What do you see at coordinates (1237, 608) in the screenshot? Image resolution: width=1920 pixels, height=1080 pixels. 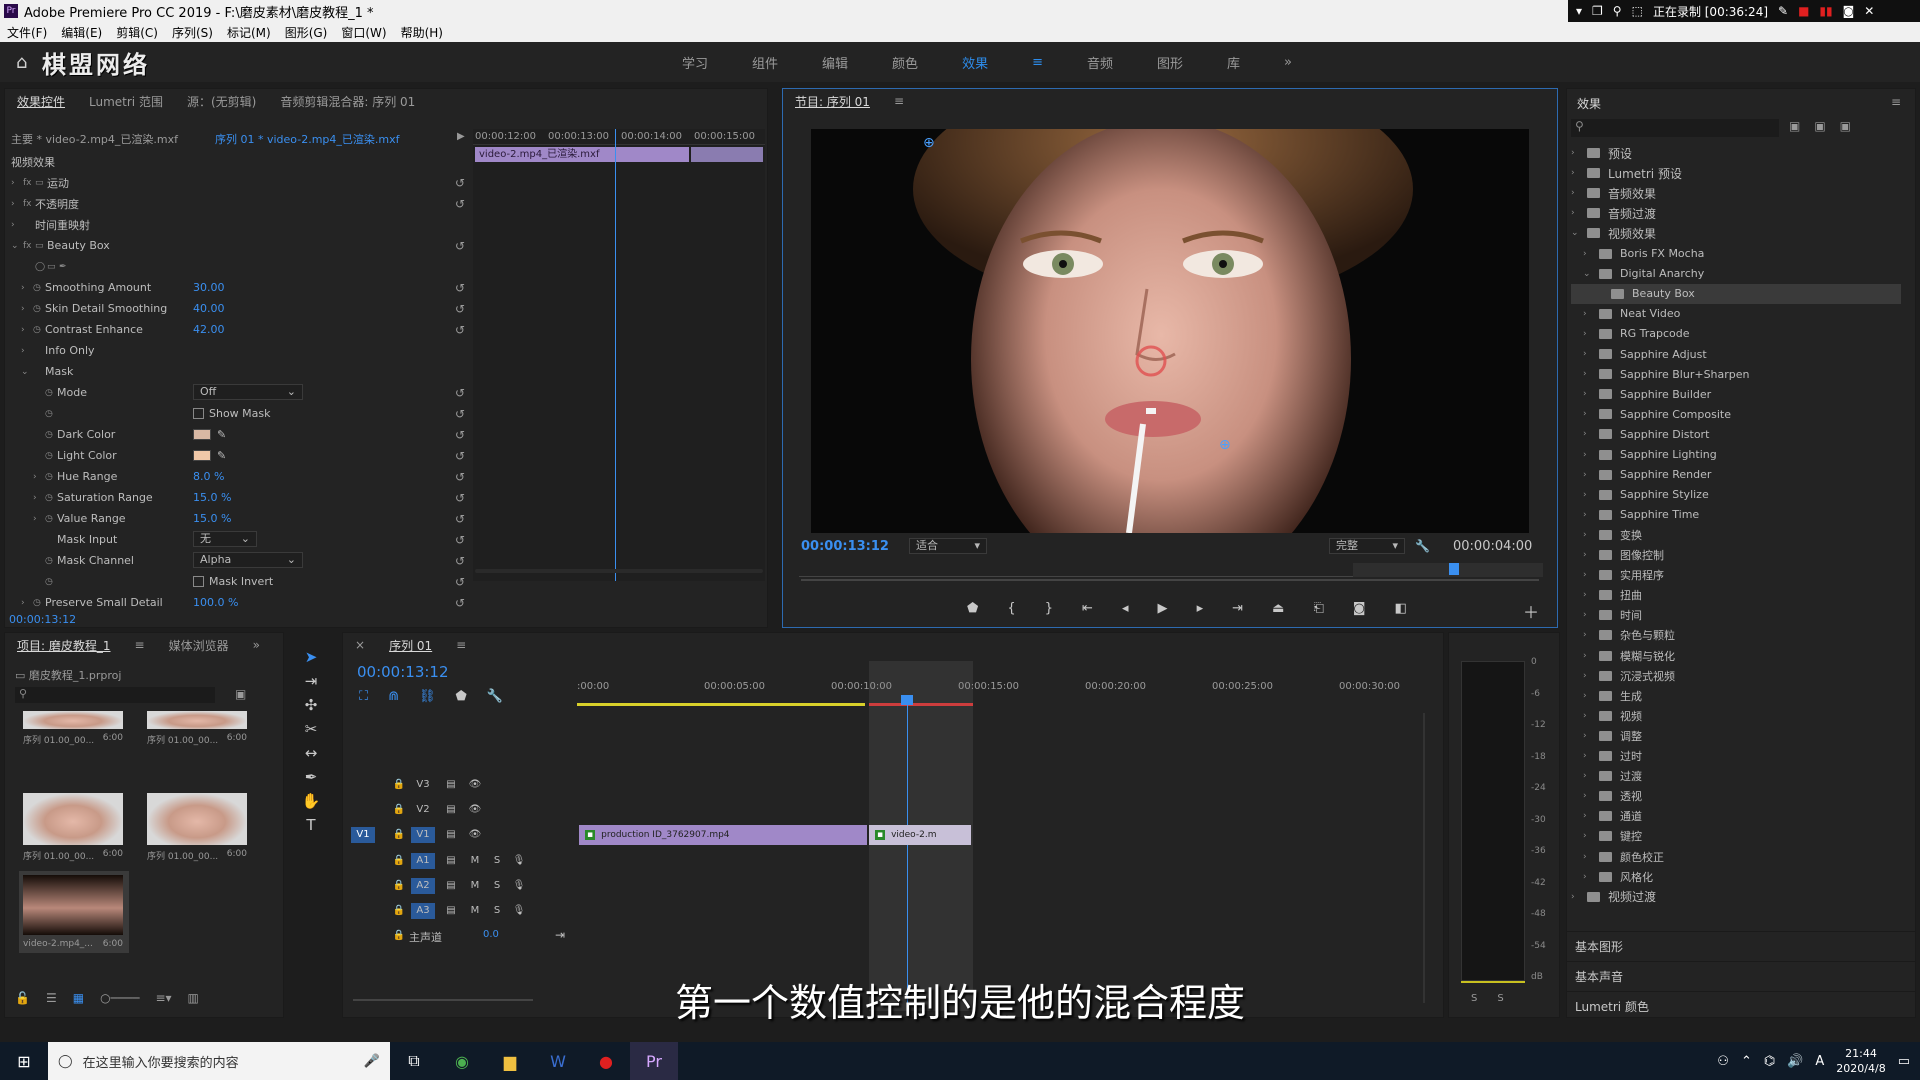 I see `go-to-out-icon: ⇥` at bounding box center [1237, 608].